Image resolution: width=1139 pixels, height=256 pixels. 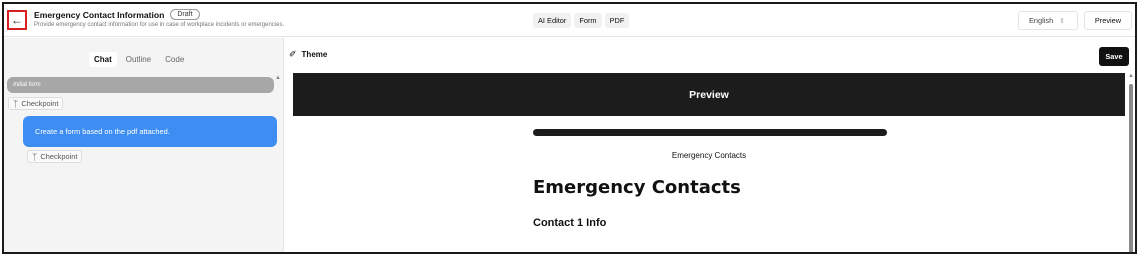 What do you see at coordinates (314, 54) in the screenshot?
I see `theme-label: Theme` at bounding box center [314, 54].